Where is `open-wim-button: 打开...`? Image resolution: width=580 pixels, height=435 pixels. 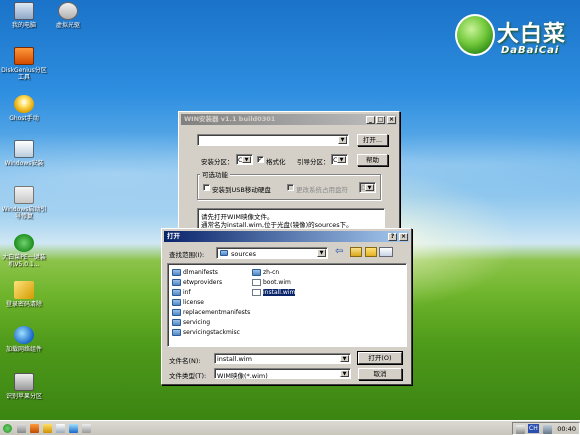
open-wim-button: 打开... is located at coordinates (372, 140).